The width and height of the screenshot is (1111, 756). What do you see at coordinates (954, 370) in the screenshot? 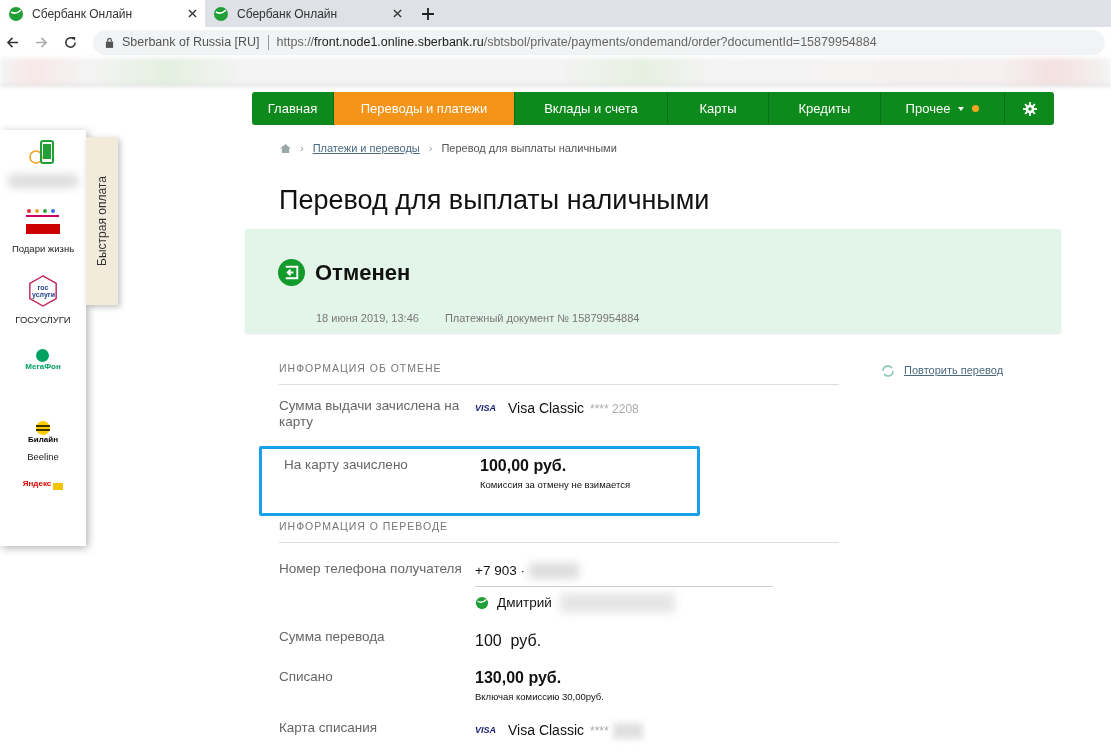
I see `repeat-transfer-link: Повторить перевод` at bounding box center [954, 370].